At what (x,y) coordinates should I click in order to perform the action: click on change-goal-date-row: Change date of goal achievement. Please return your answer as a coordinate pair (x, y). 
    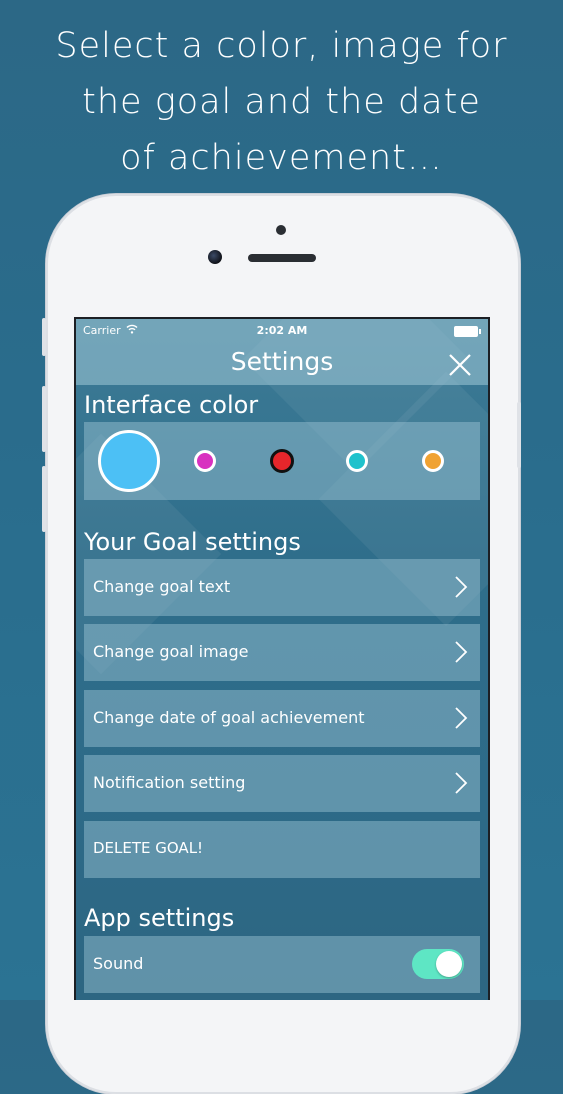
    Looking at the image, I should click on (282, 718).